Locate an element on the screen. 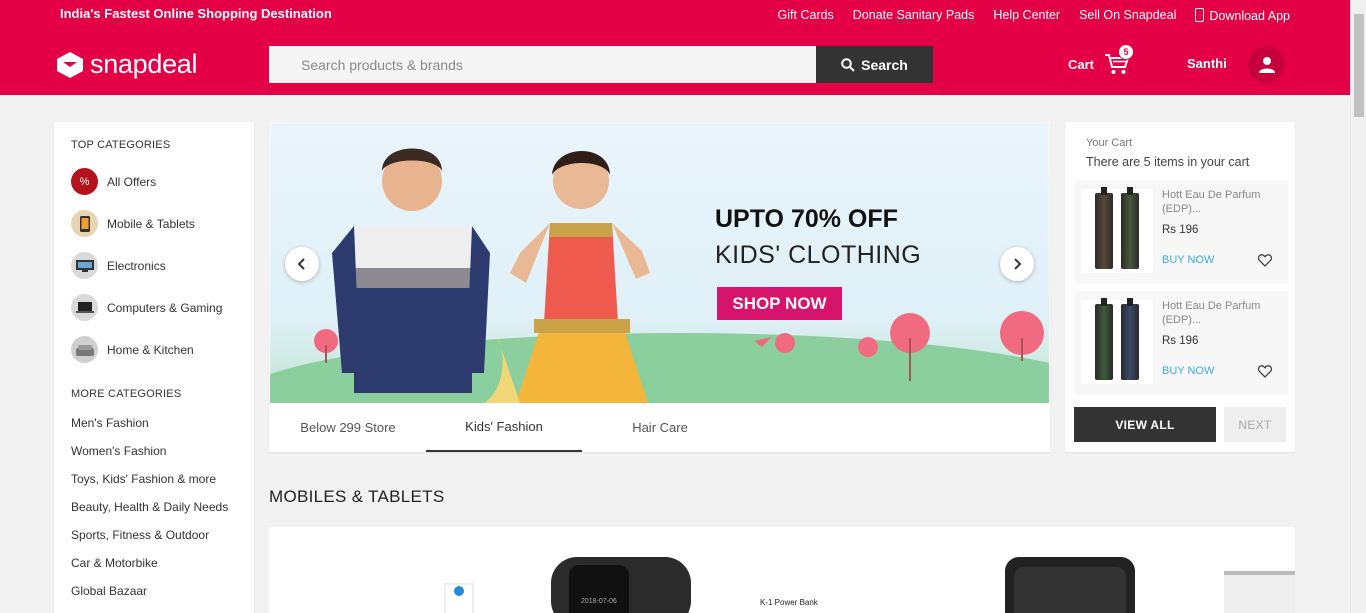 Image resolution: width=1366 pixels, height=613 pixels. tab-kids-fashion: Kids' Fashion is located at coordinates (504, 427).